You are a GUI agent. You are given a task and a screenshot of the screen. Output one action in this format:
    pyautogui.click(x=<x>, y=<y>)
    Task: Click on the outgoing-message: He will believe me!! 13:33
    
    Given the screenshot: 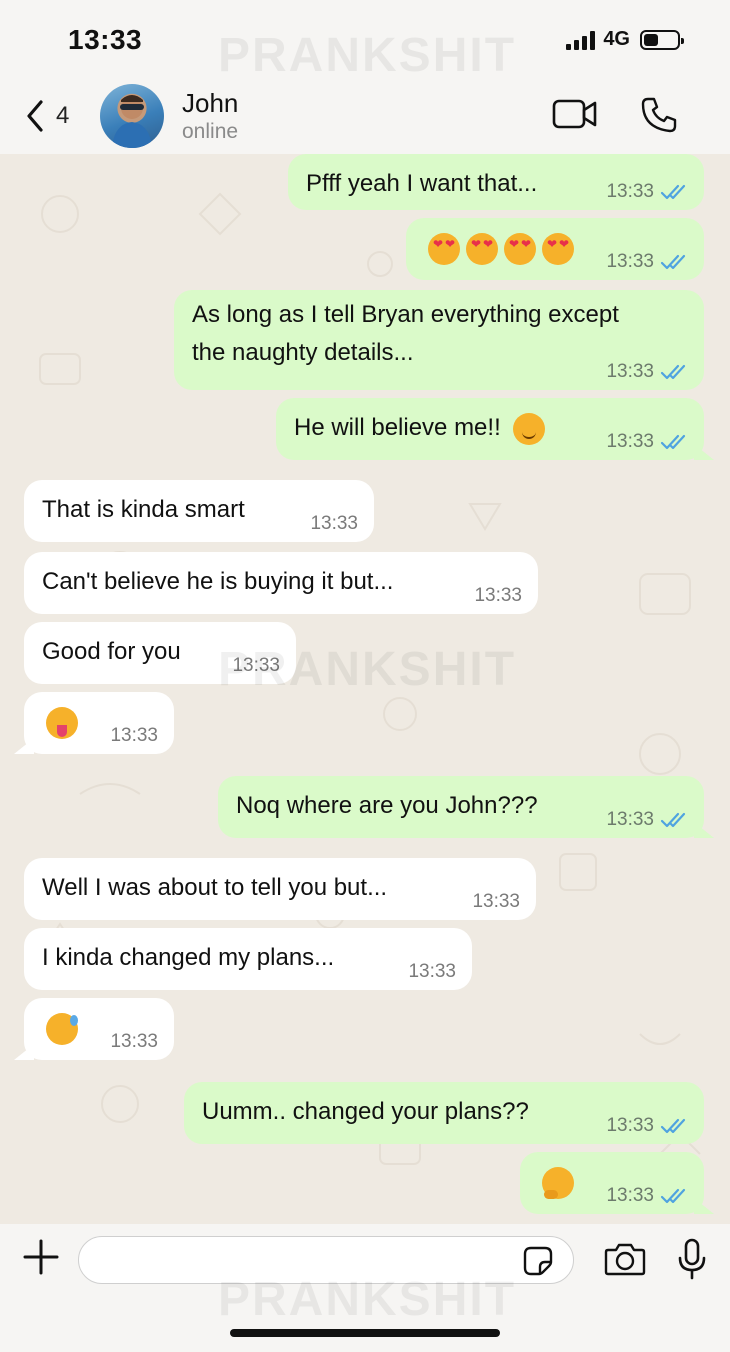 What is the action you would take?
    pyautogui.click(x=490, y=429)
    